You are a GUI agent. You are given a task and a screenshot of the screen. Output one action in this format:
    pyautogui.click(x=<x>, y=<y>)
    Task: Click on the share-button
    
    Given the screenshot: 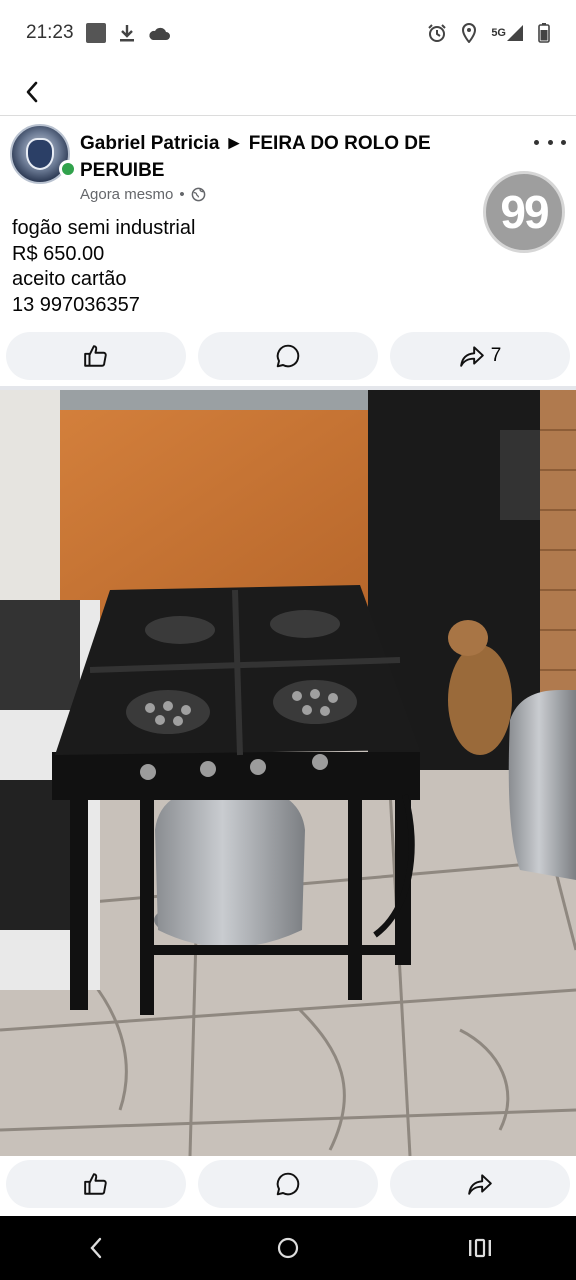 What is the action you would take?
    pyautogui.click(x=480, y=1184)
    